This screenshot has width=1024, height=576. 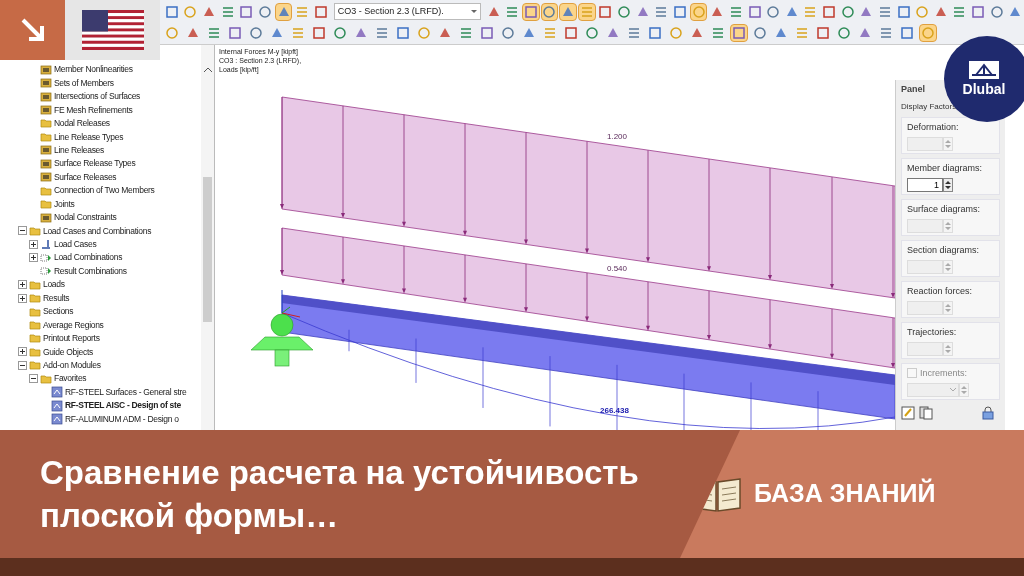 I want to click on copy-icon, so click(x=926, y=412).